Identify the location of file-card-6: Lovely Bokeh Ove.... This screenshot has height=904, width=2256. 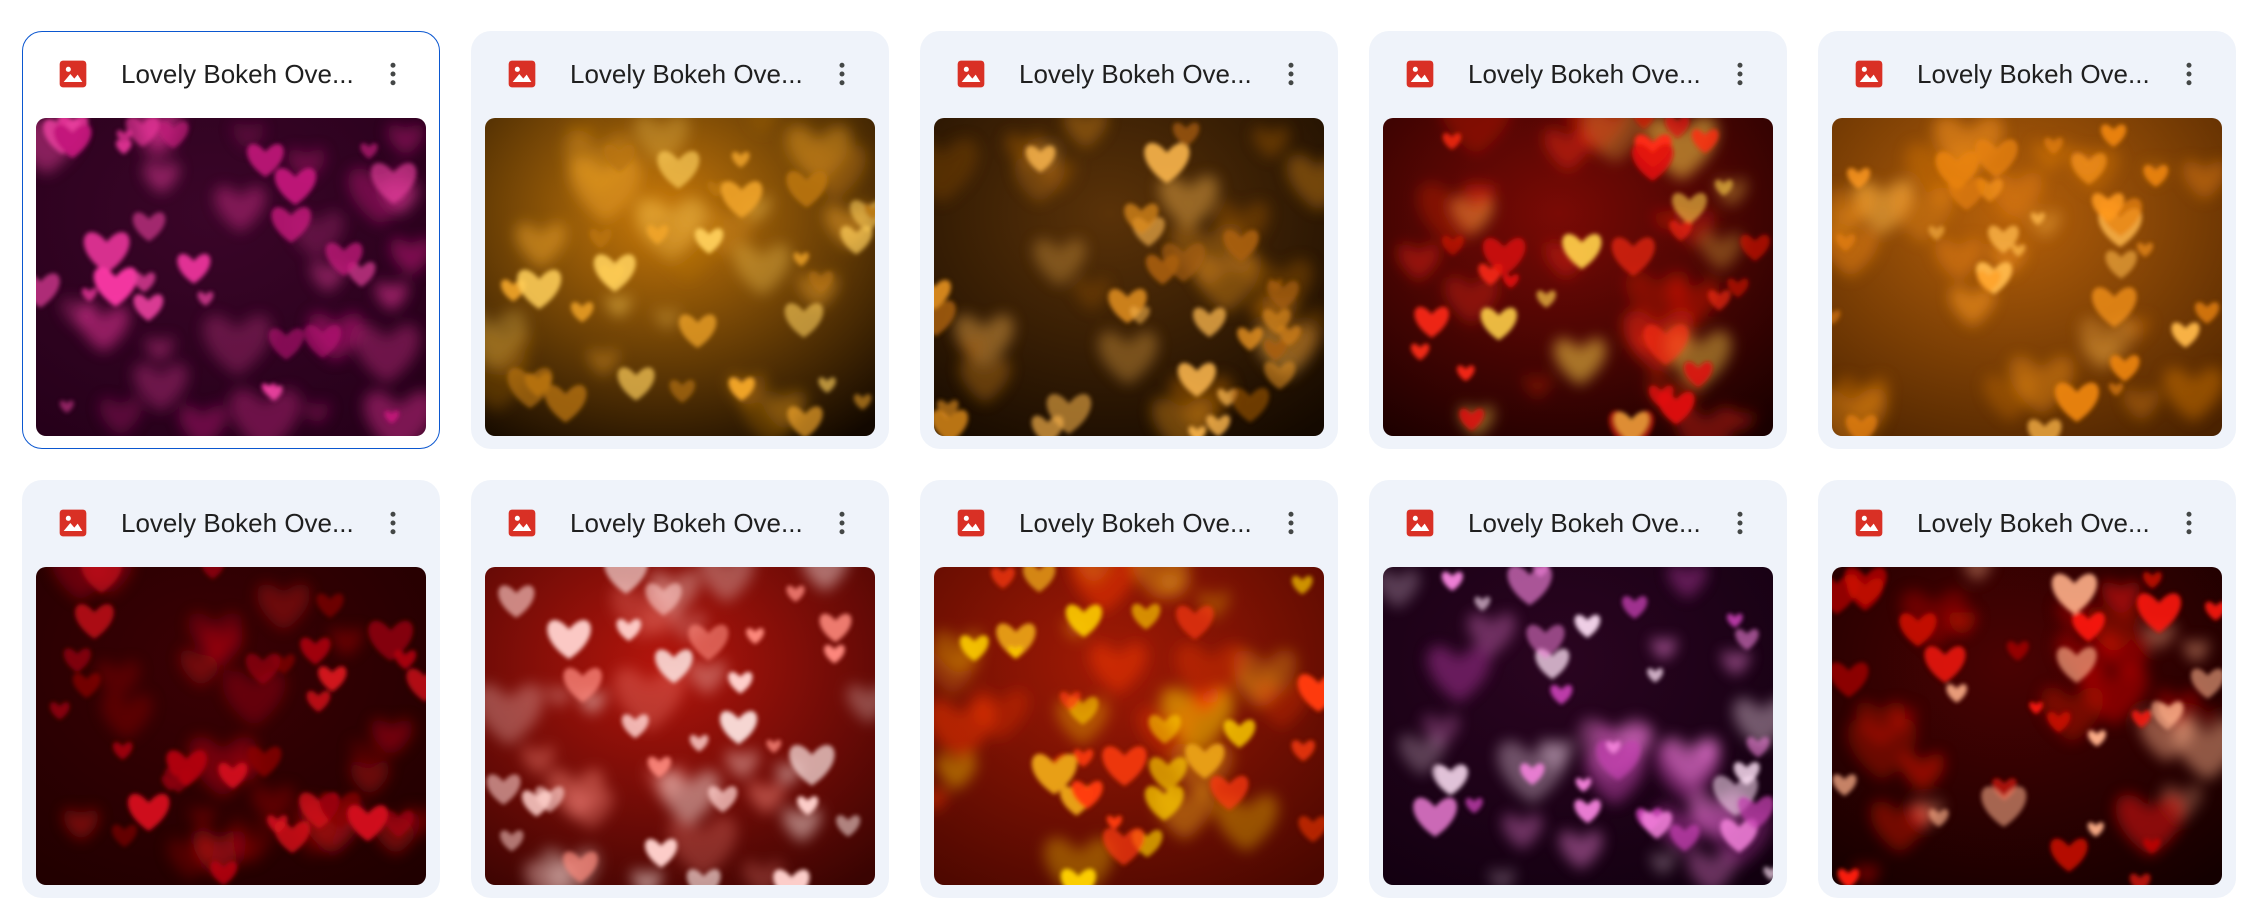
(231, 689).